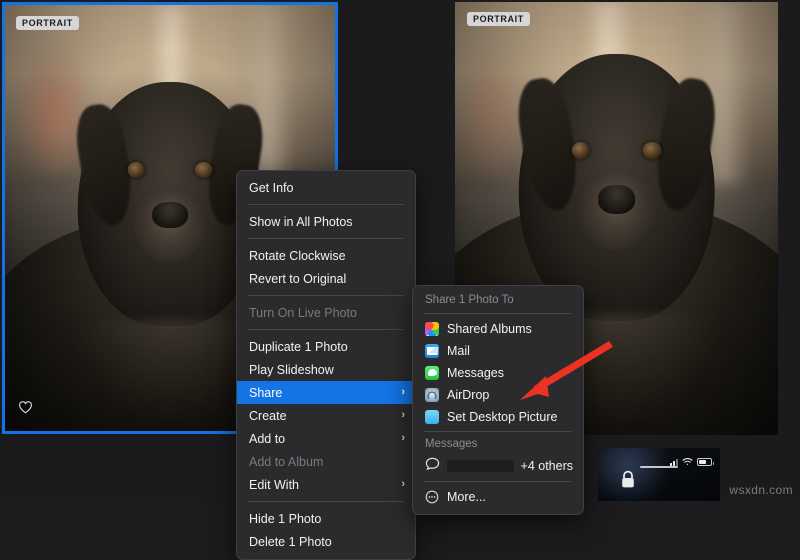 The width and height of the screenshot is (800, 560). What do you see at coordinates (659, 467) in the screenshot?
I see `home-indicator` at bounding box center [659, 467].